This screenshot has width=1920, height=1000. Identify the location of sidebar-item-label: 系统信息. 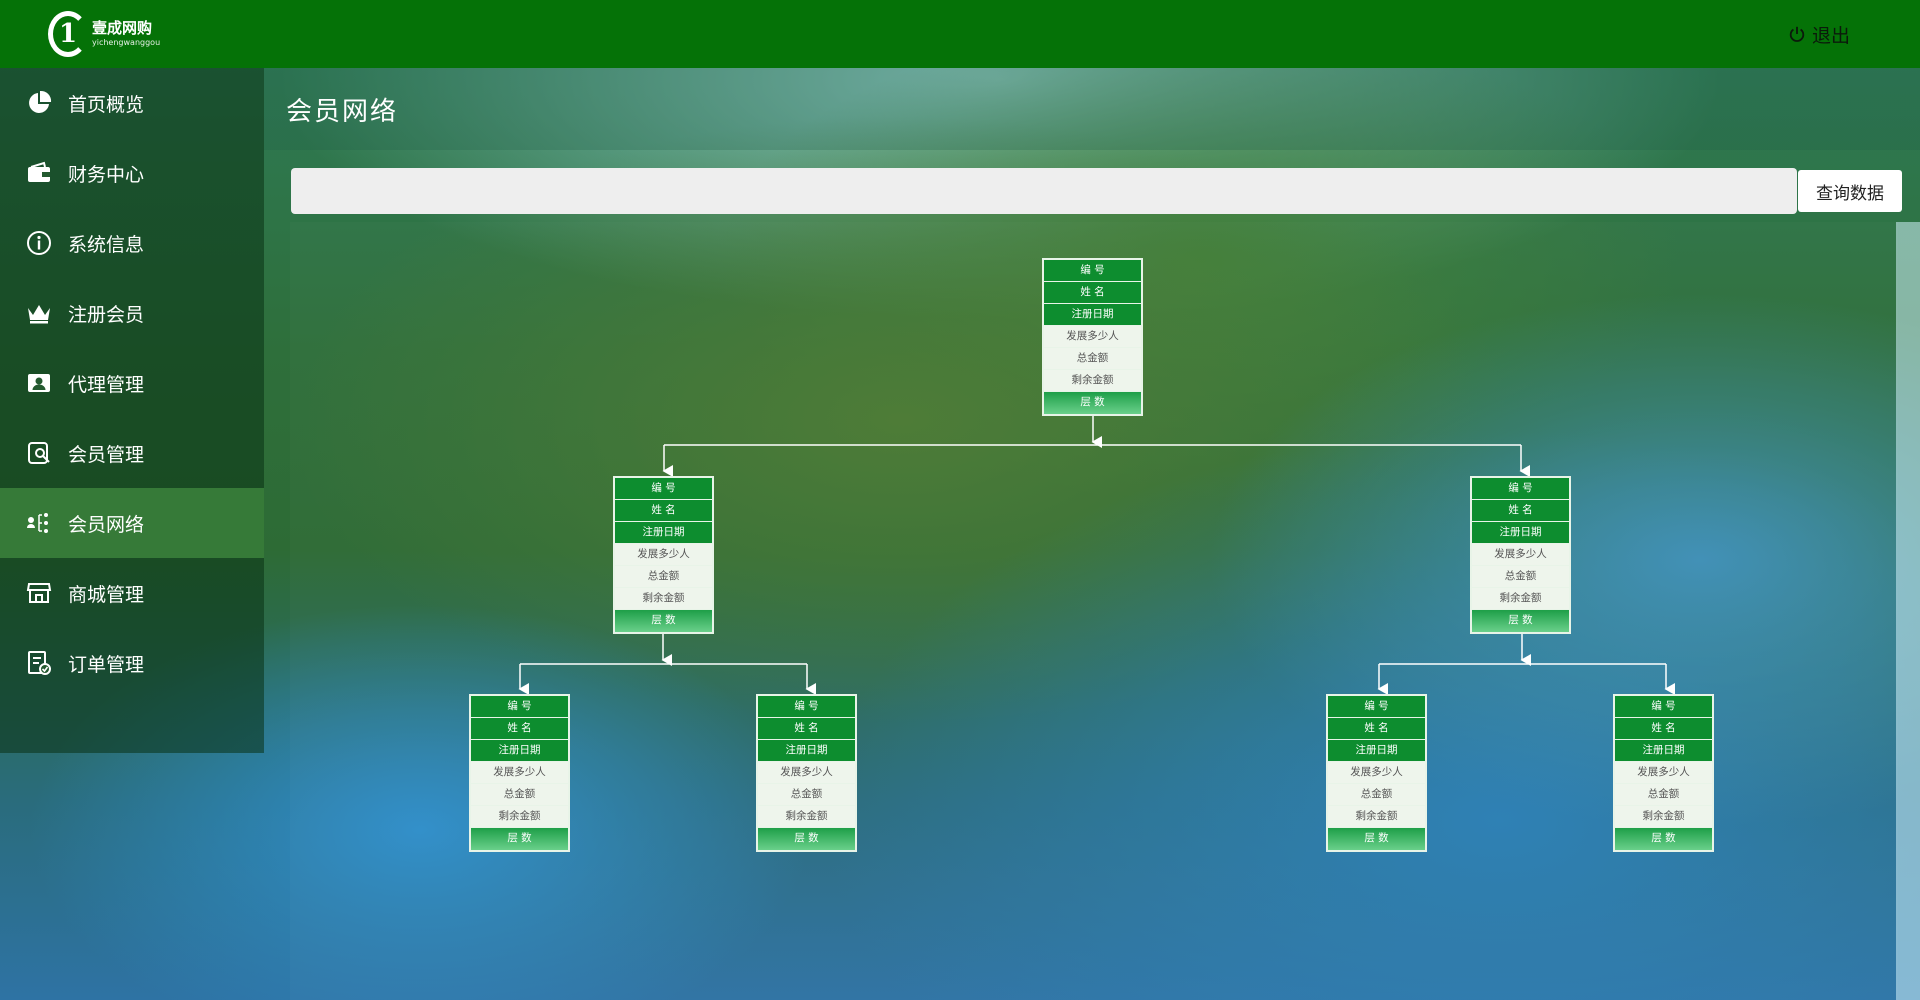
(106, 244).